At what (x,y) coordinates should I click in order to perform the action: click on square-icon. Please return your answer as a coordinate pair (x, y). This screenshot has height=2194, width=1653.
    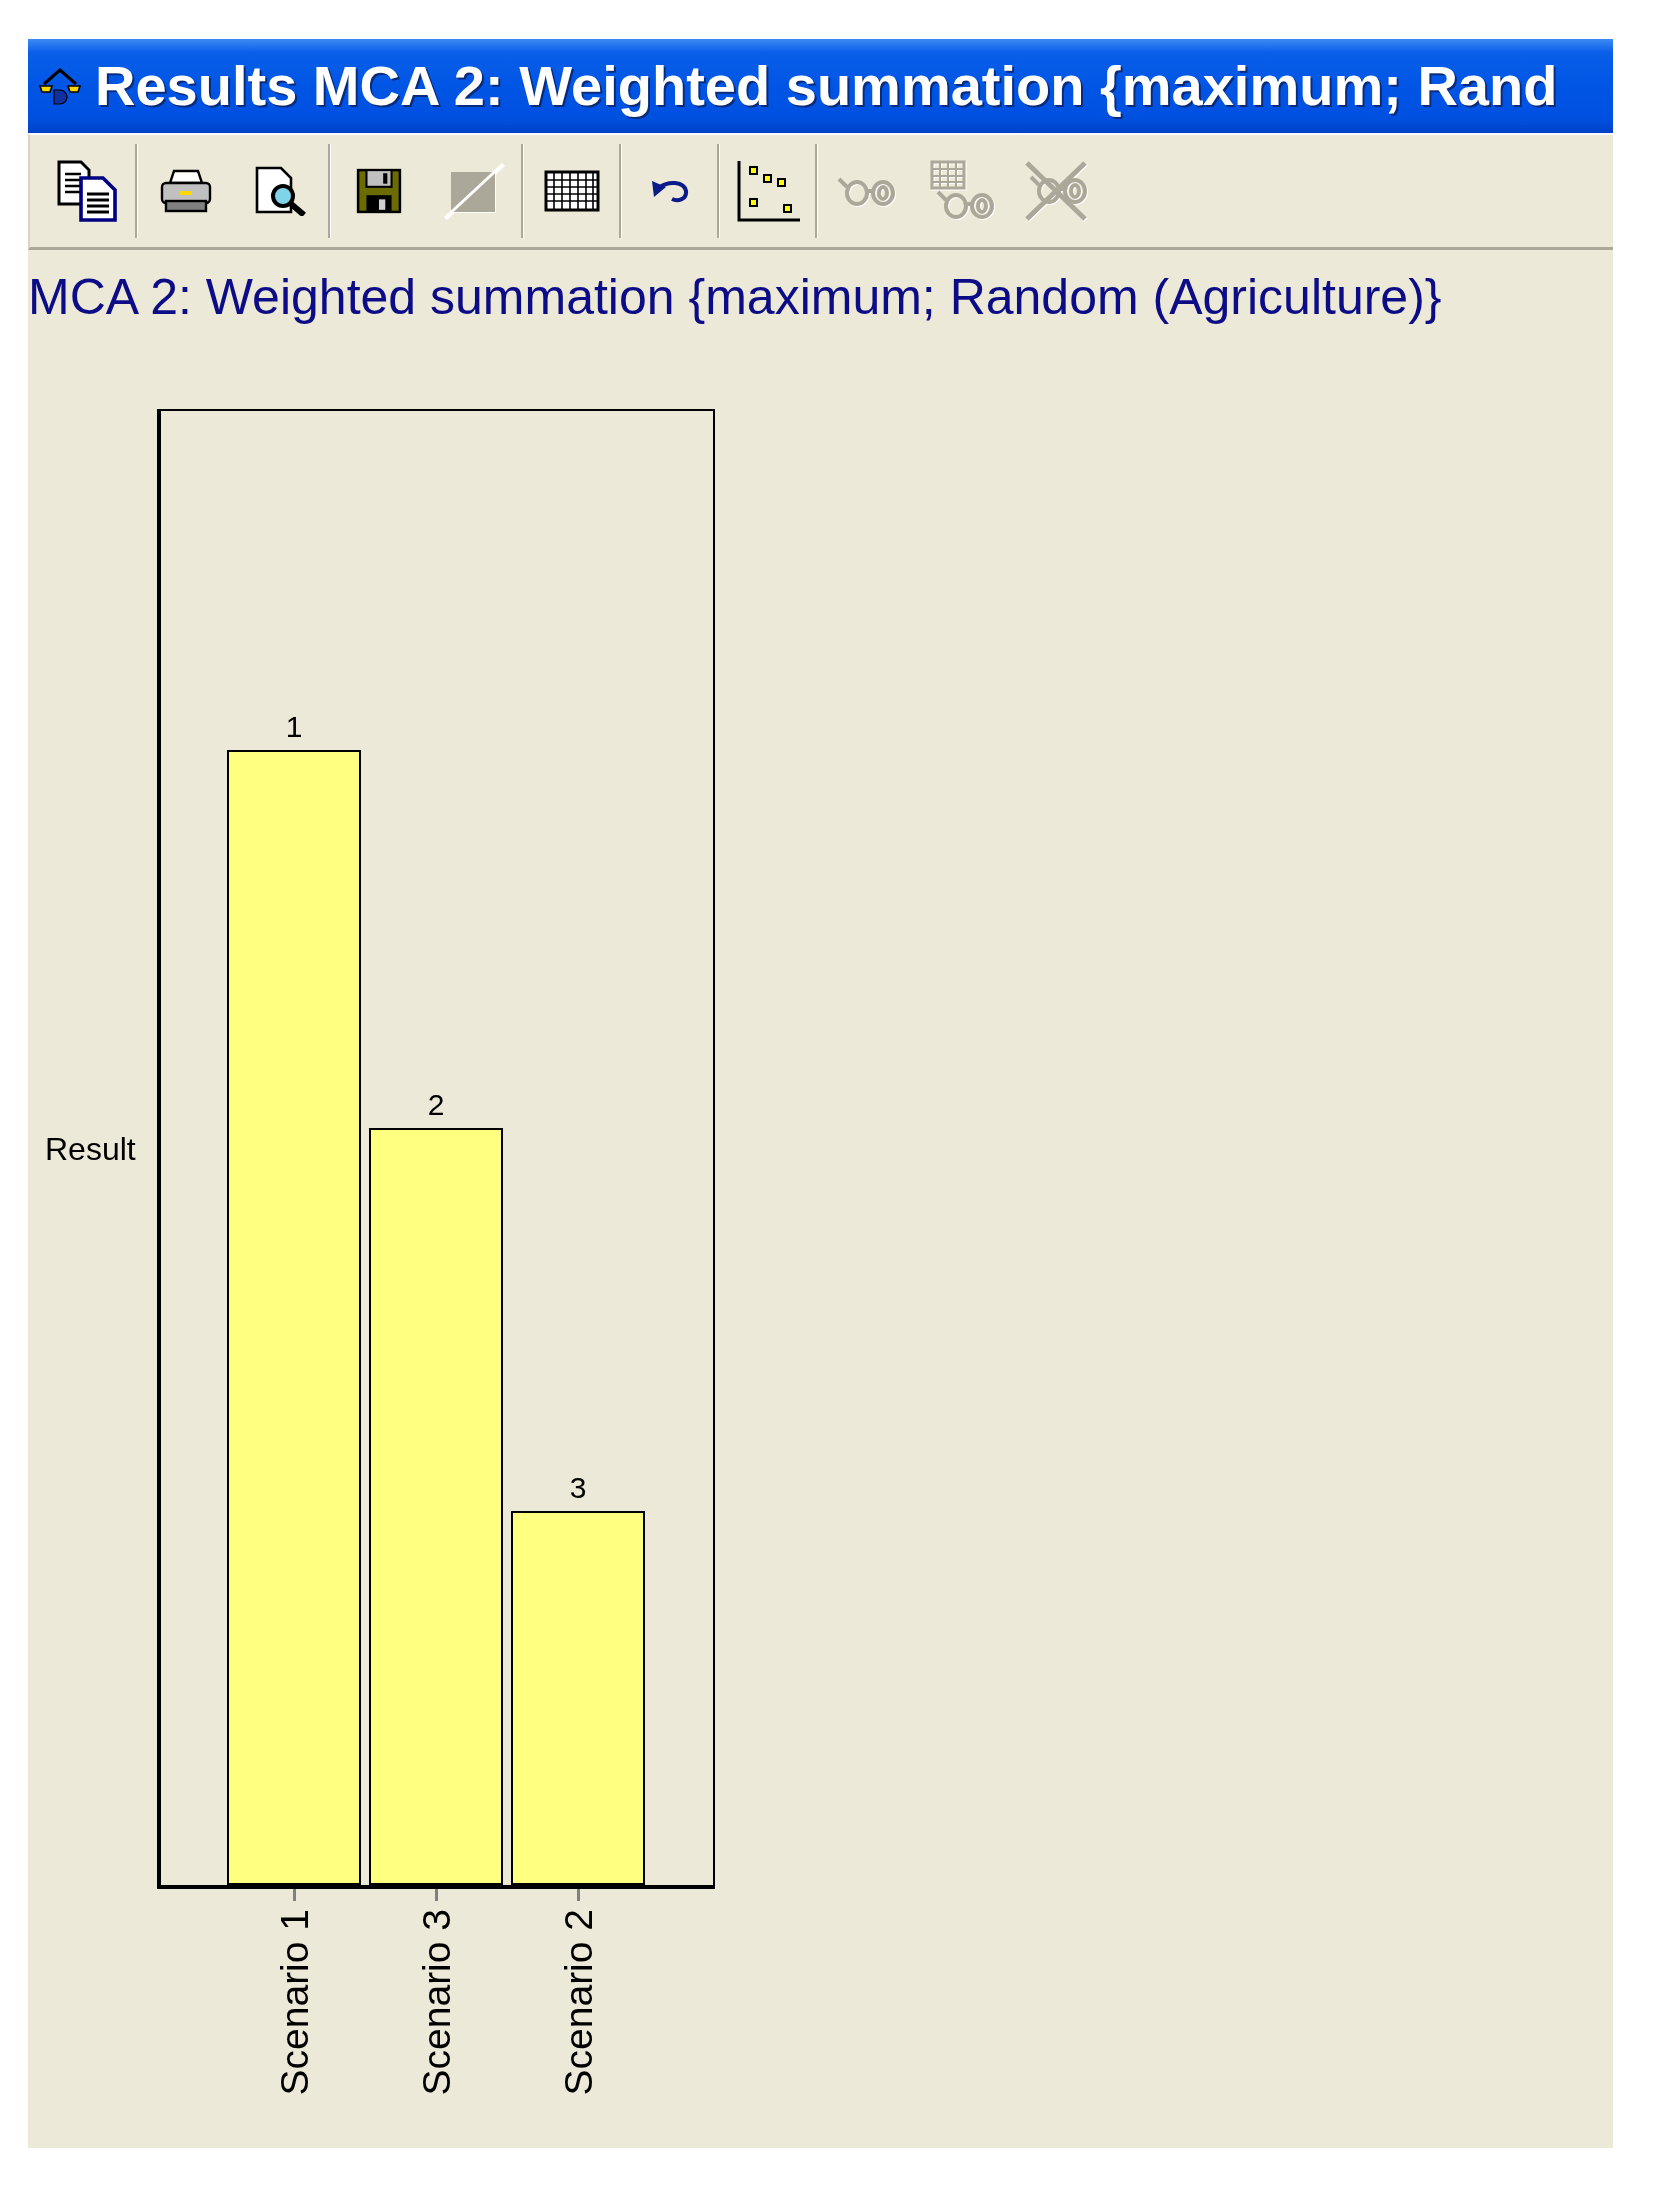
    Looking at the image, I should click on (473, 191).